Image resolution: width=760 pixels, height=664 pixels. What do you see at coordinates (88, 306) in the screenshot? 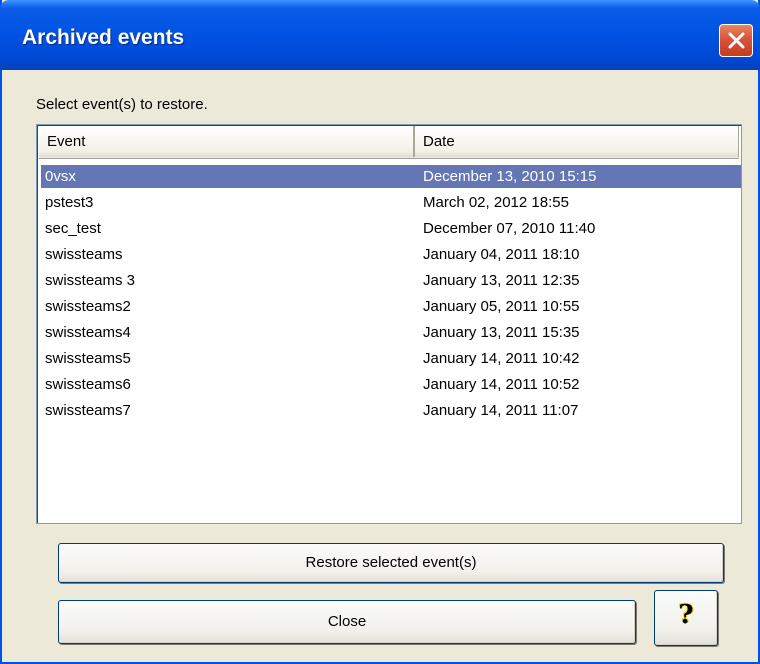
I see `event-name: swissteams2` at bounding box center [88, 306].